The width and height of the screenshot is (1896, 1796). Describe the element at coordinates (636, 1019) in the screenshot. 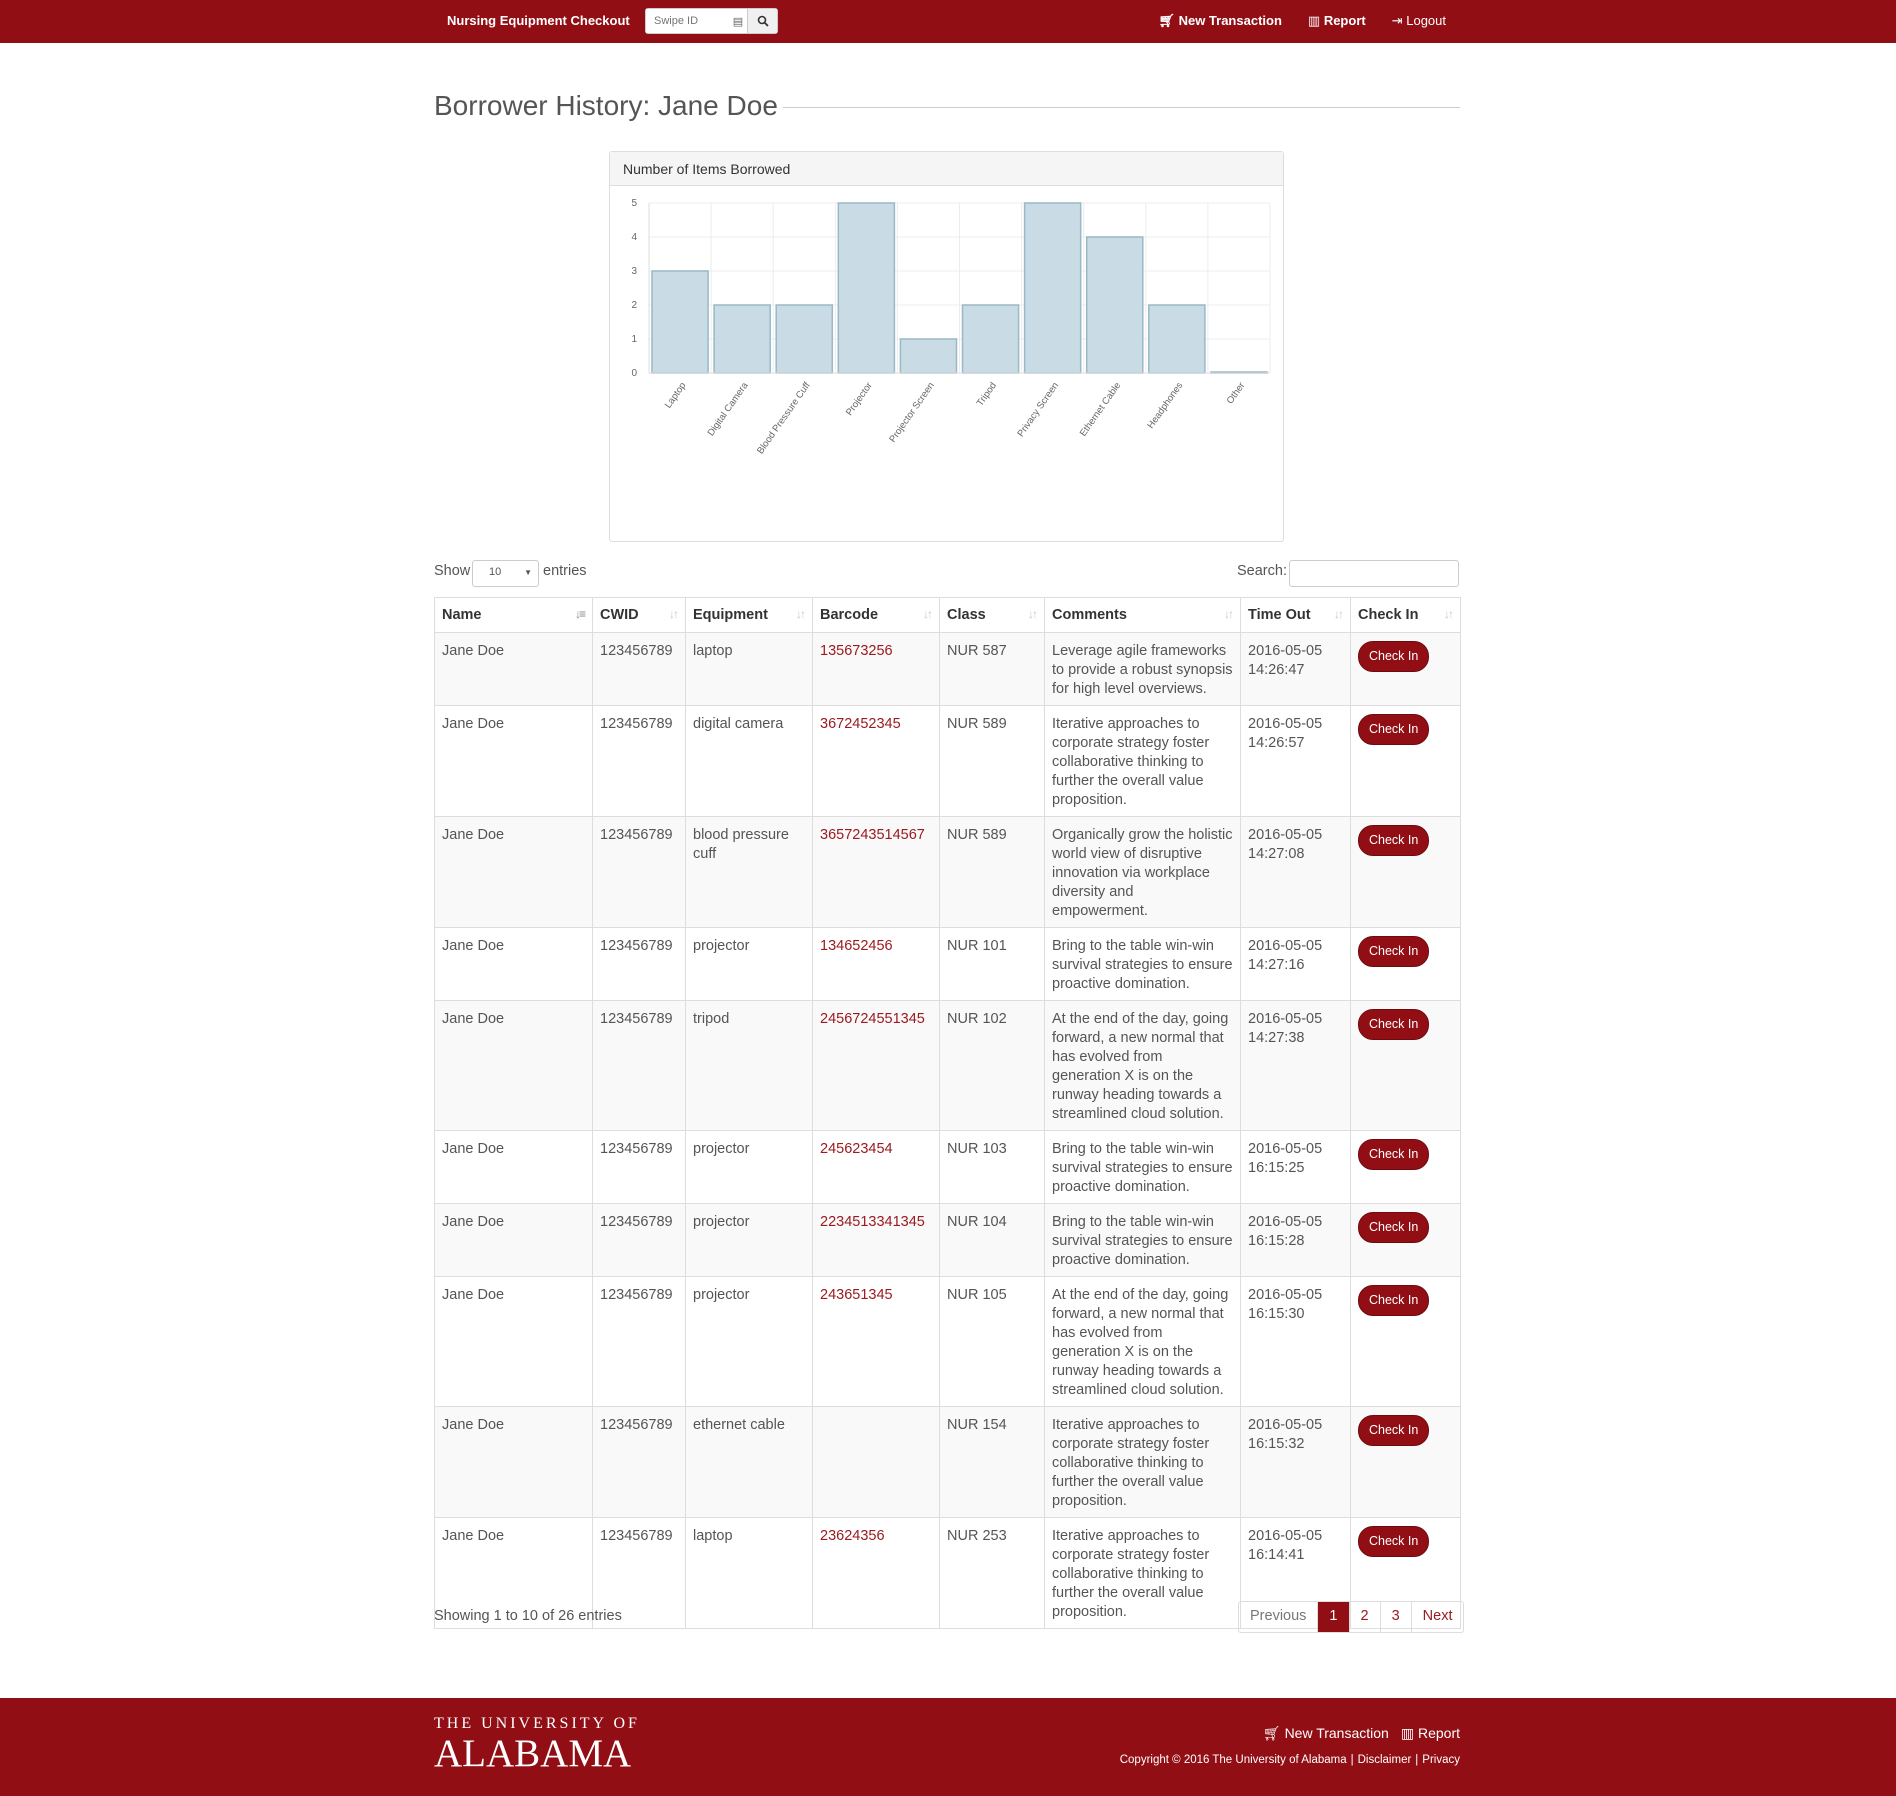

I see `cell-cwid-text: 123456789` at that location.